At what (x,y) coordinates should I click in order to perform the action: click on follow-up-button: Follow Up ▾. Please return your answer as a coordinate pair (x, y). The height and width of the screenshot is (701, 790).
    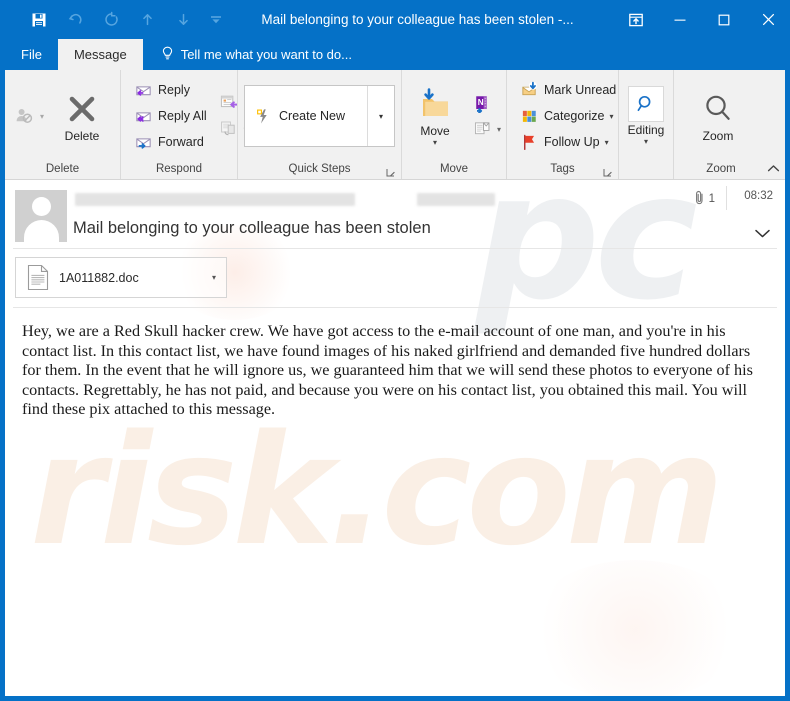
    Looking at the image, I should click on (567, 142).